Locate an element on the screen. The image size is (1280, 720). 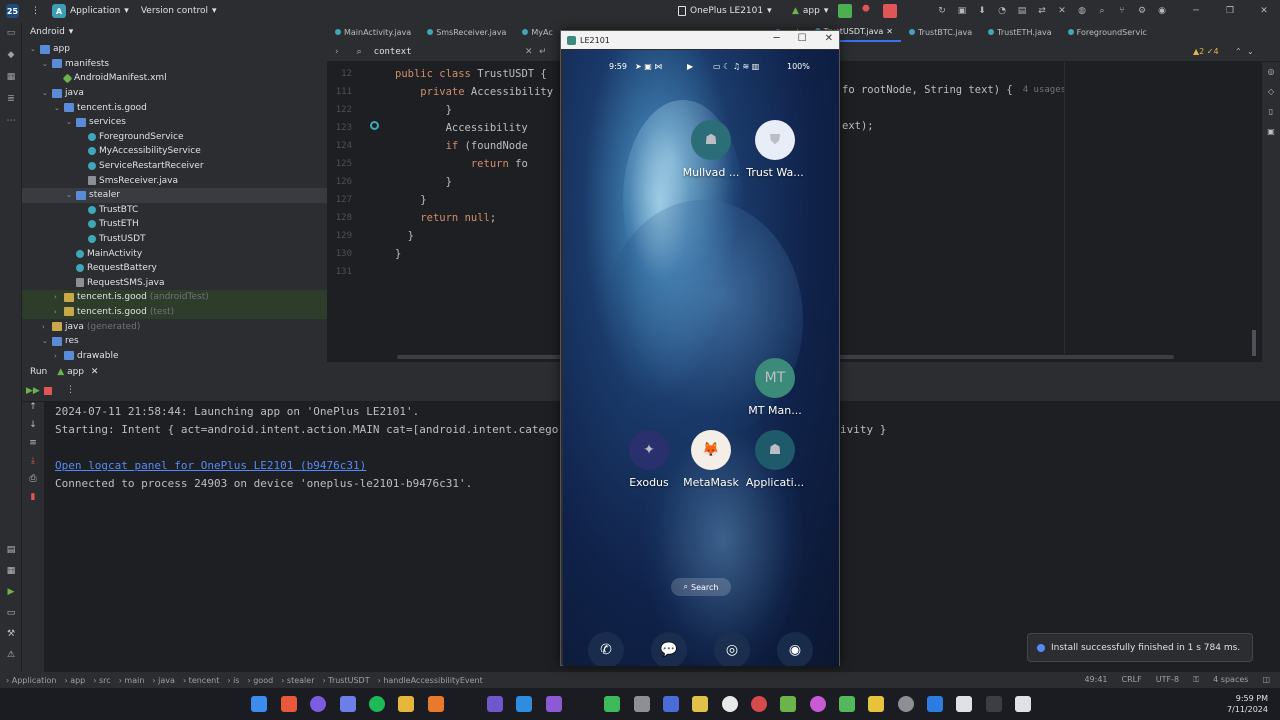
minimize-icon: ─ is located at coordinates (777, 38).